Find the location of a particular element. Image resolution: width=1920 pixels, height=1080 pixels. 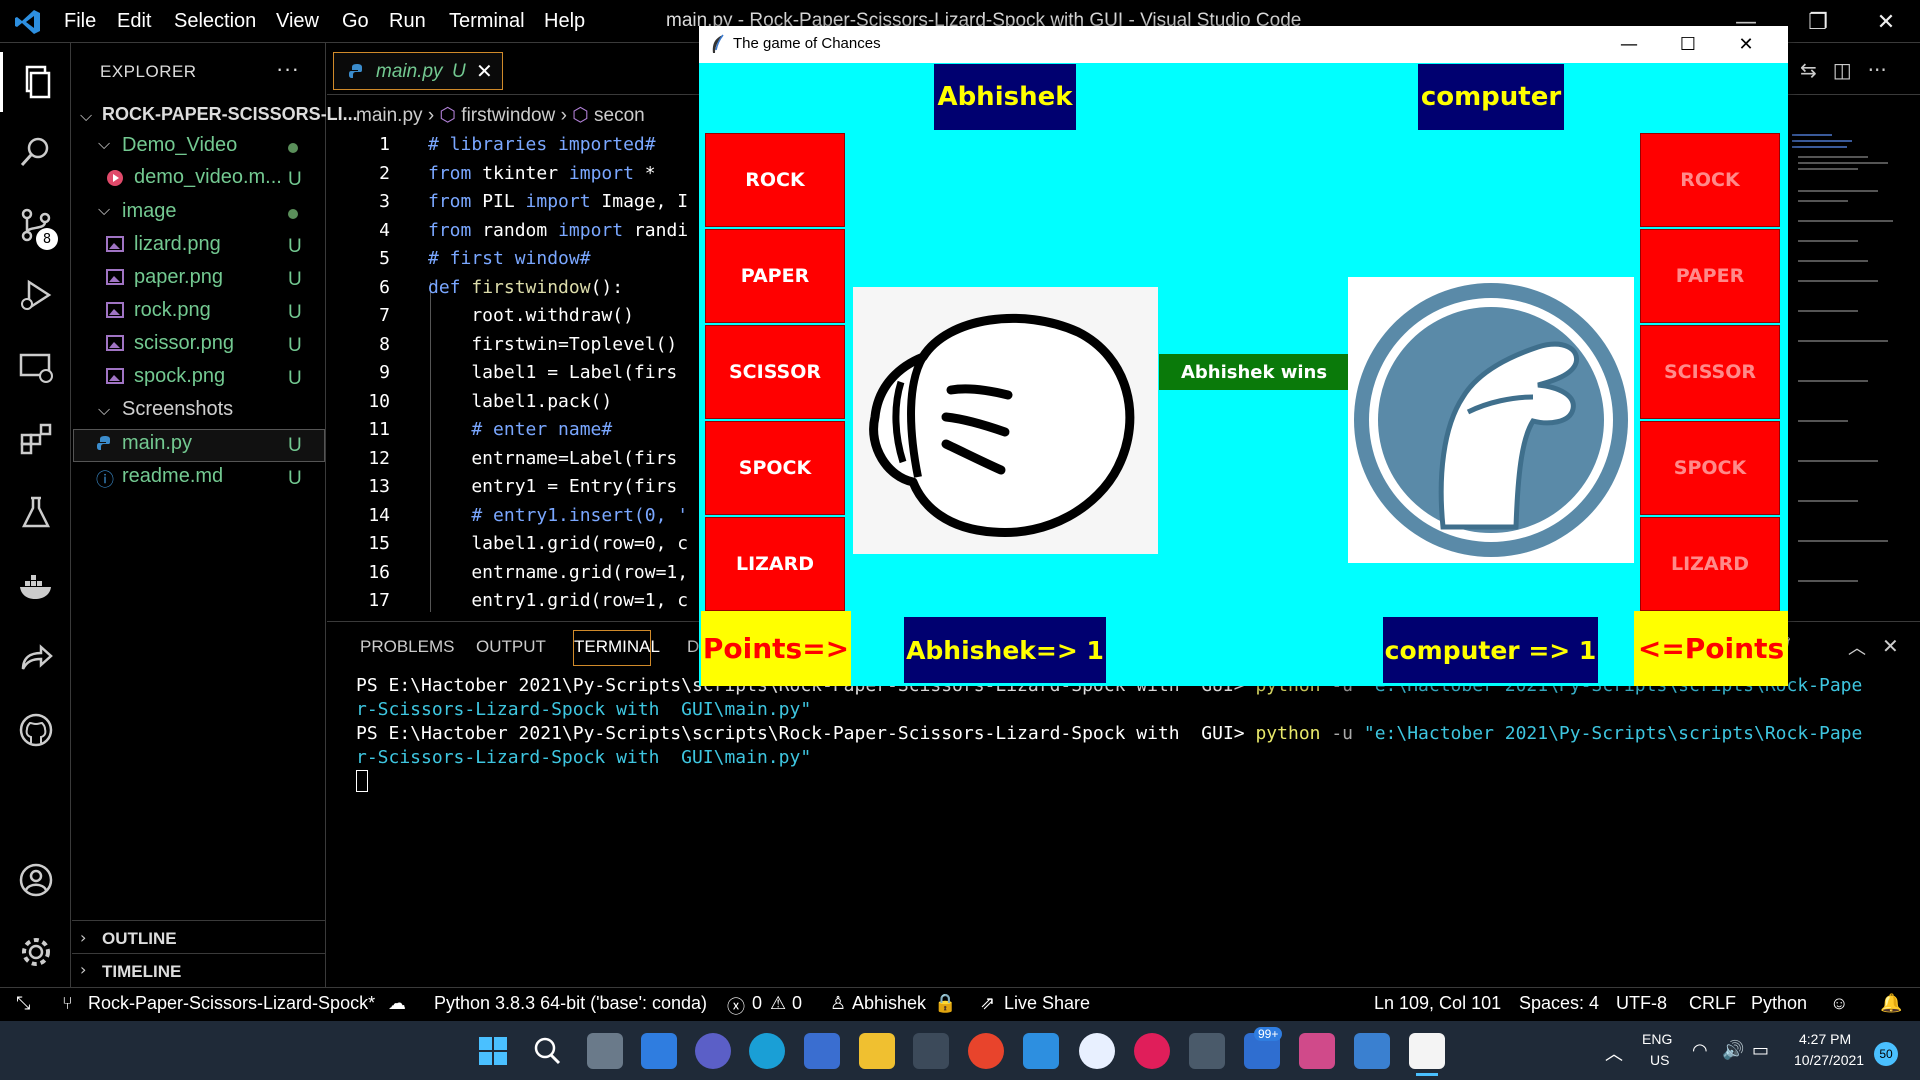

chrome-icon is located at coordinates (986, 1051).